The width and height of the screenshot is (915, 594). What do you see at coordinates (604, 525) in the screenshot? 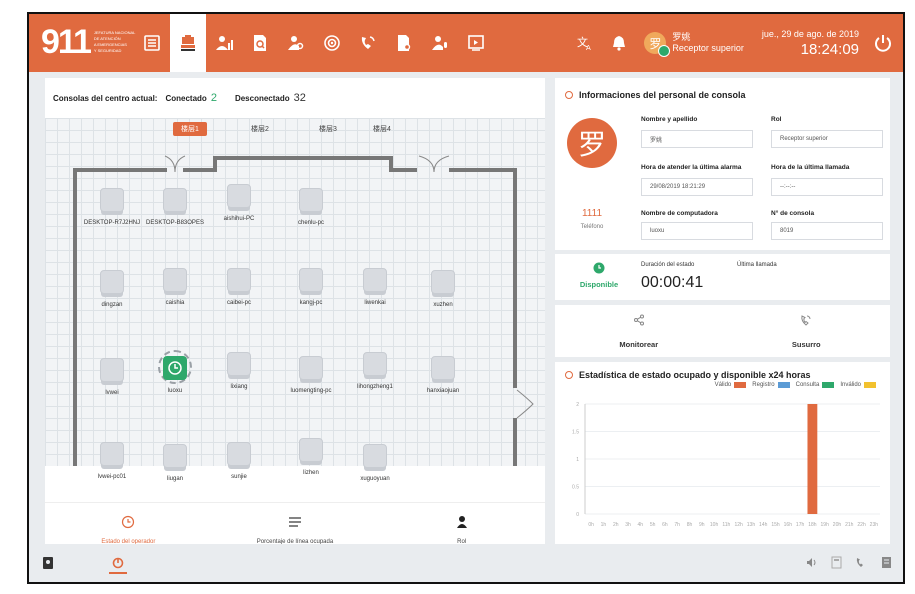
I see `x-tick-label: 1h` at bounding box center [604, 525].